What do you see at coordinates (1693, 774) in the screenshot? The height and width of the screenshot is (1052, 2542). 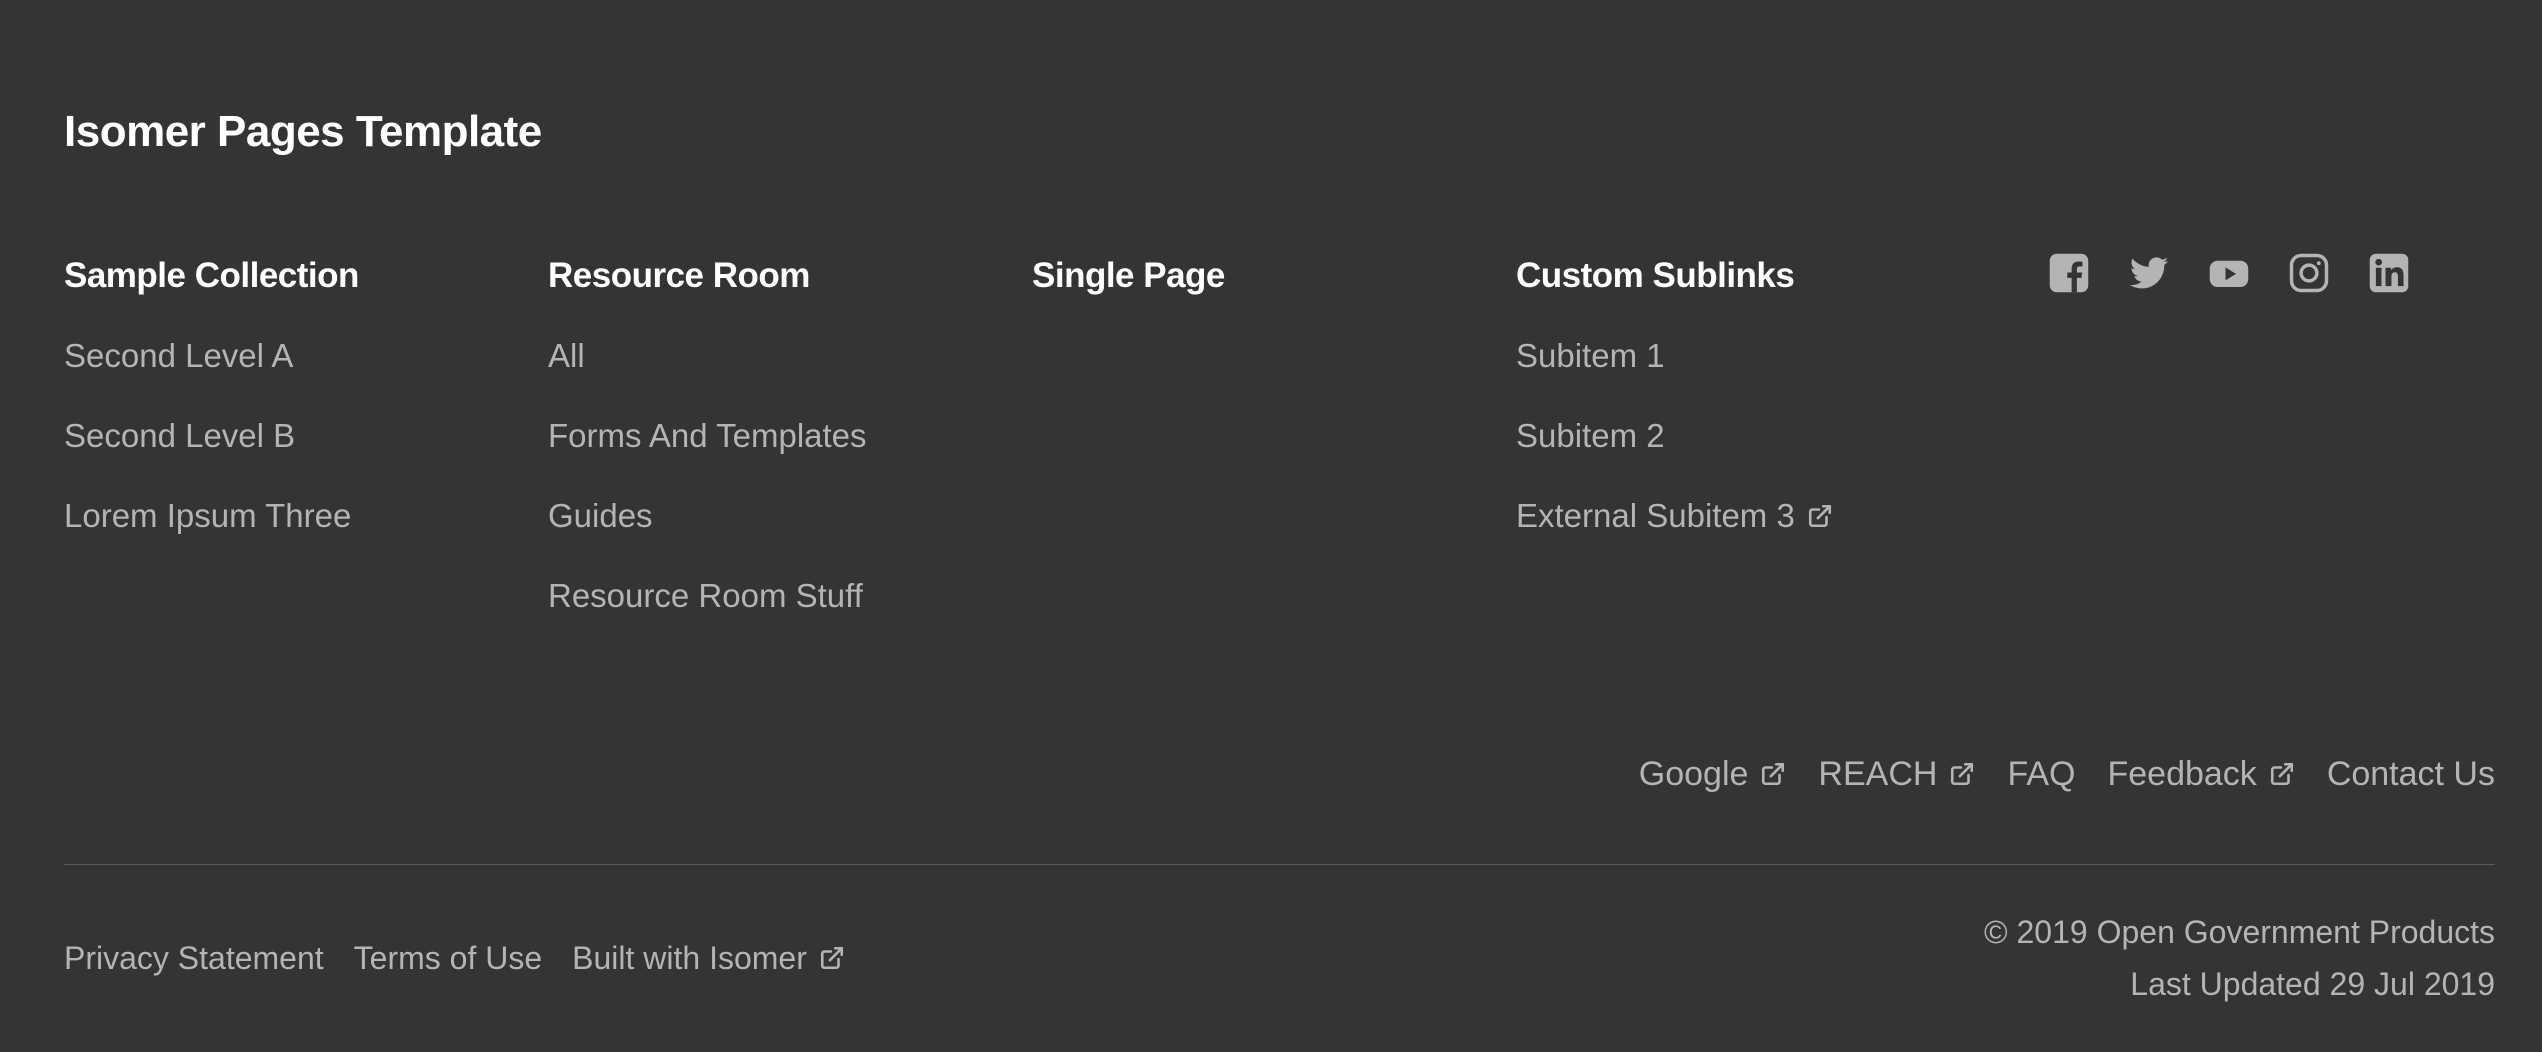 I see `utility-link-google-label: Google` at bounding box center [1693, 774].